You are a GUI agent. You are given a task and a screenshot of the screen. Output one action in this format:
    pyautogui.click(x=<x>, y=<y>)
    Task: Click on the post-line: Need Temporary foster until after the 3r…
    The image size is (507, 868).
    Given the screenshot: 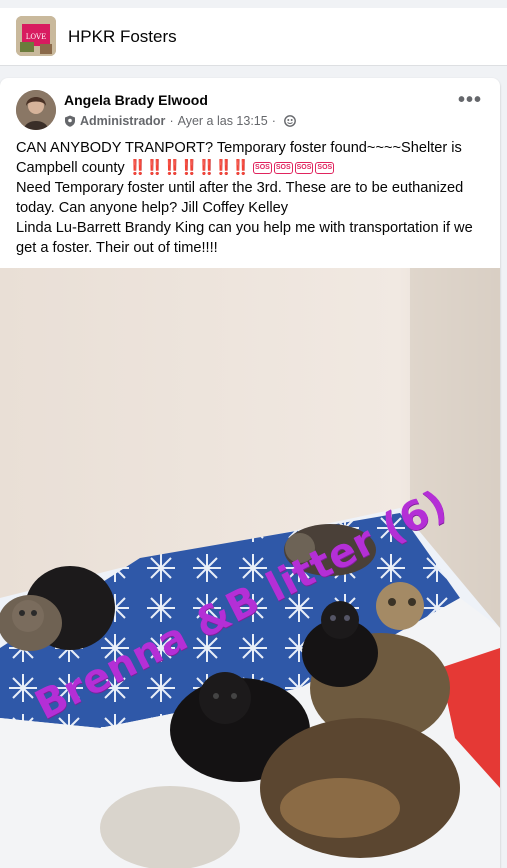 What is the action you would take?
    pyautogui.click(x=240, y=198)
    